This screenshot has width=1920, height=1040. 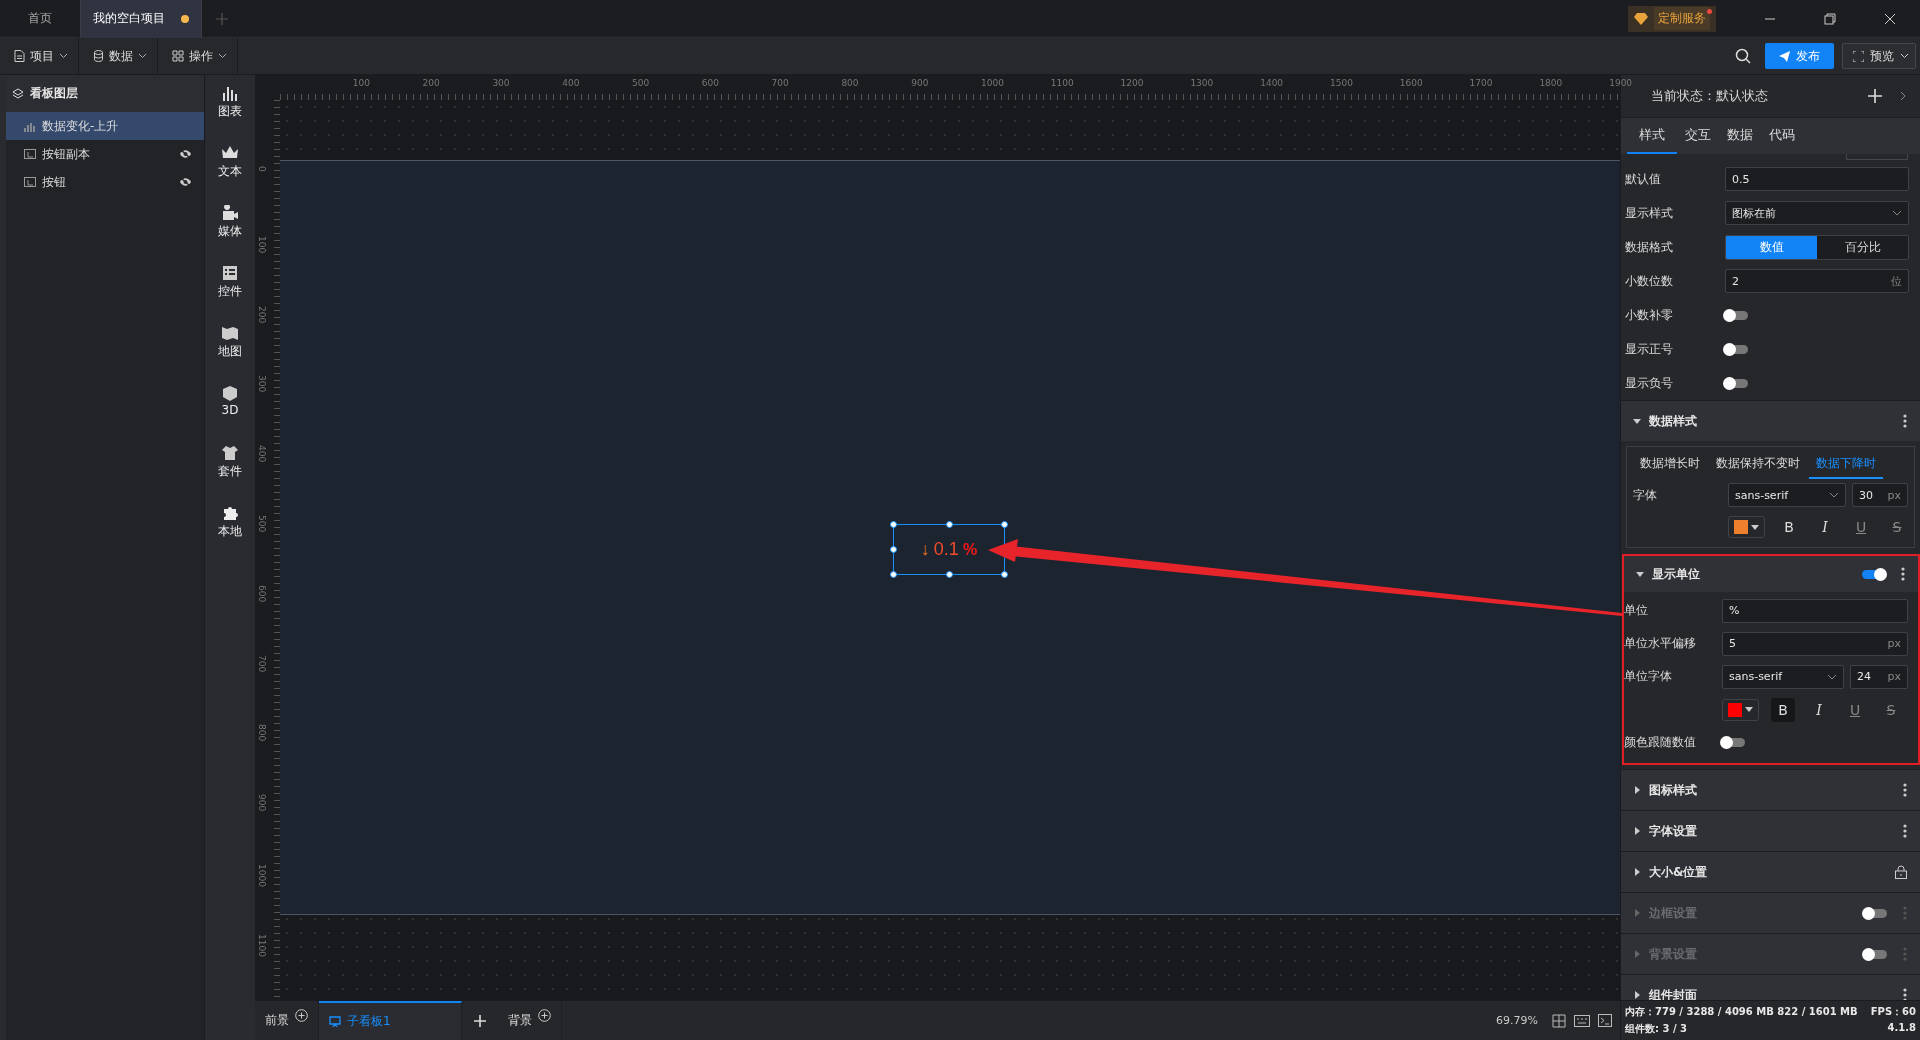 What do you see at coordinates (1799, 56) in the screenshot?
I see `publish-button: 发布` at bounding box center [1799, 56].